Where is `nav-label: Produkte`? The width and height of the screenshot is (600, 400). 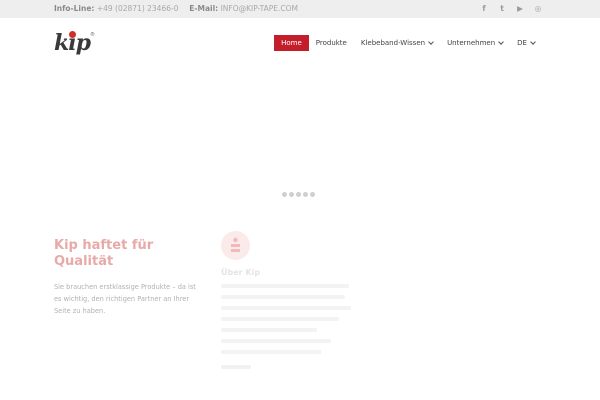
nav-label: Produkte is located at coordinates (331, 43).